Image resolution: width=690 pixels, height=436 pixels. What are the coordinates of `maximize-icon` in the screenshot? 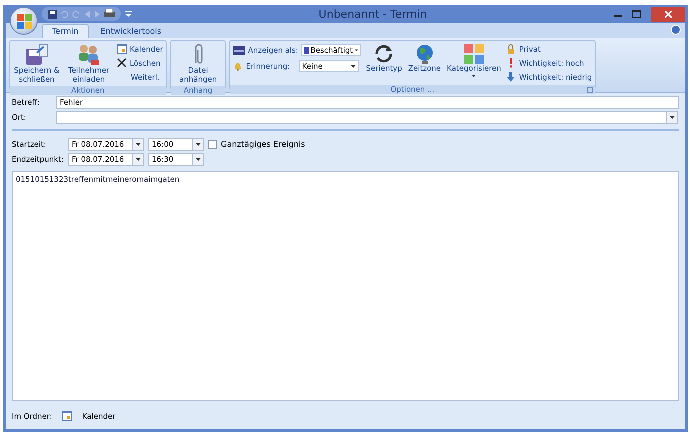 It's located at (636, 14).